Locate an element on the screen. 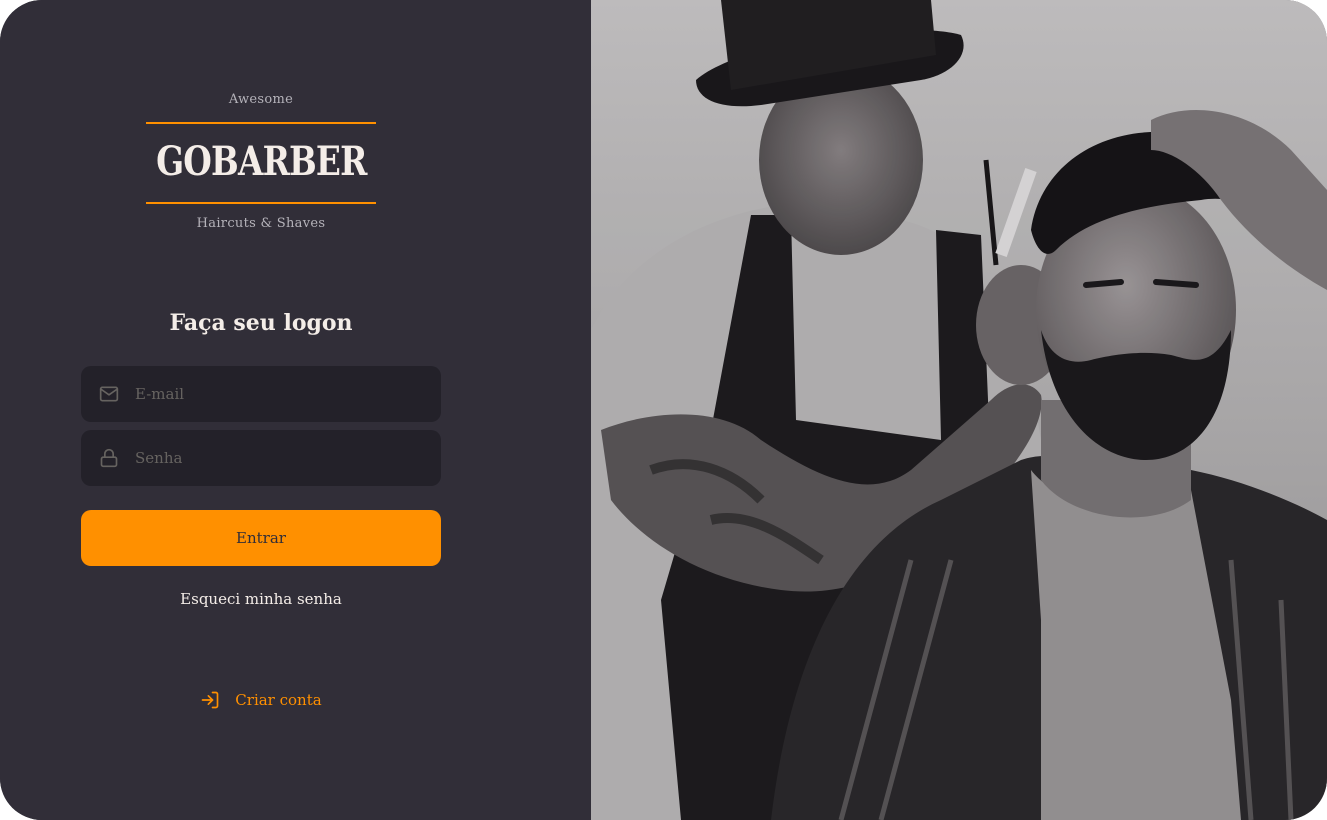 The image size is (1327, 820). create-account-label: Criar conta is located at coordinates (278, 700).